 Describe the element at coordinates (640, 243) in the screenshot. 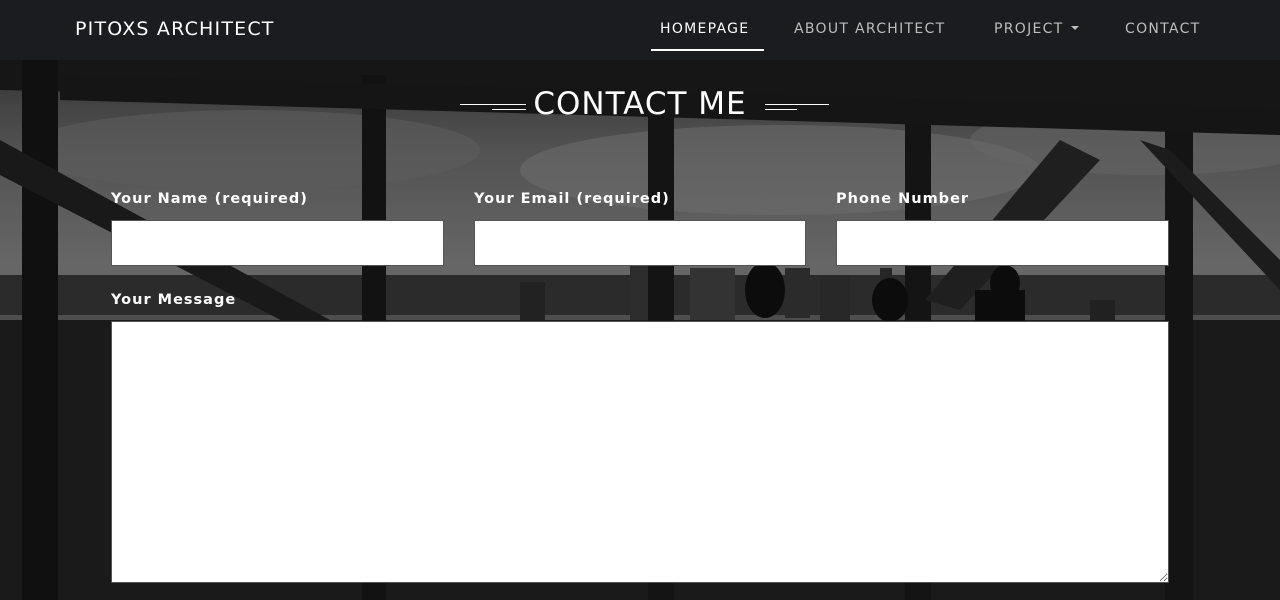

I see `email-input` at that location.